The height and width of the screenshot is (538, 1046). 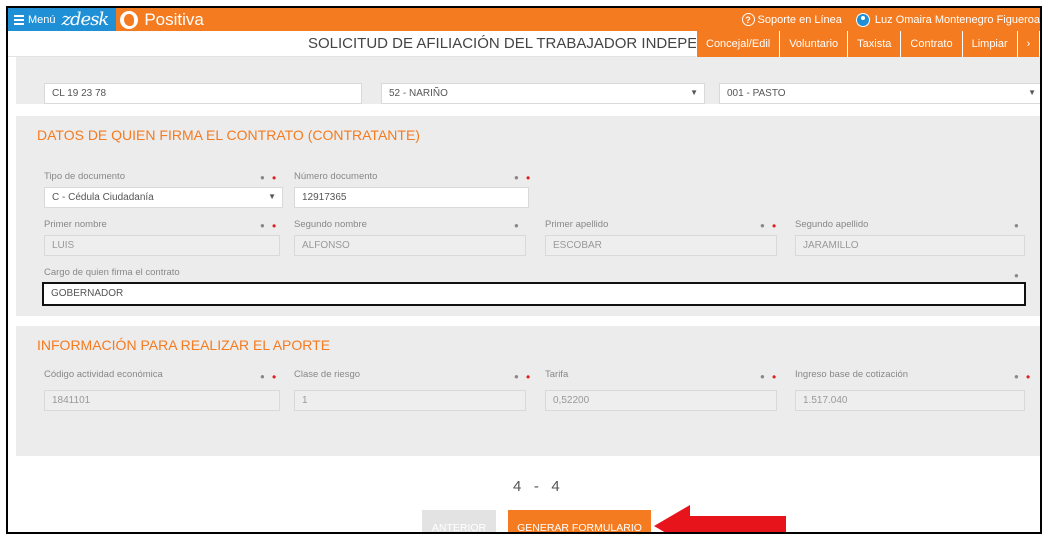 I want to click on brand-name: Positiva, so click(x=174, y=19).